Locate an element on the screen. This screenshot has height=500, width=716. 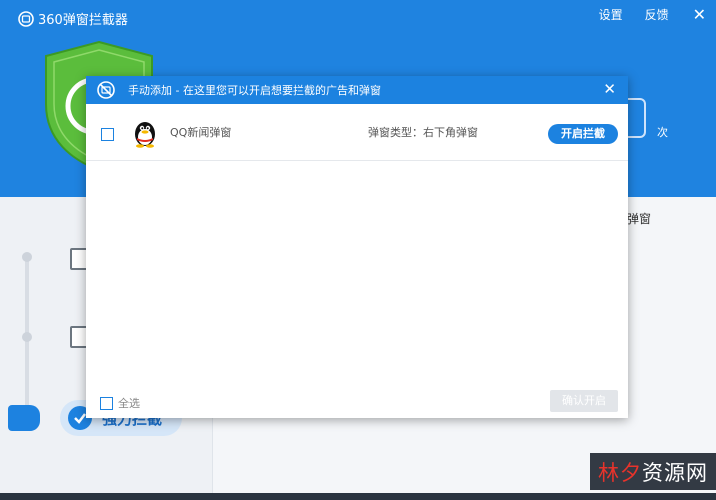
count-suffix: 次 is located at coordinates (662, 132).